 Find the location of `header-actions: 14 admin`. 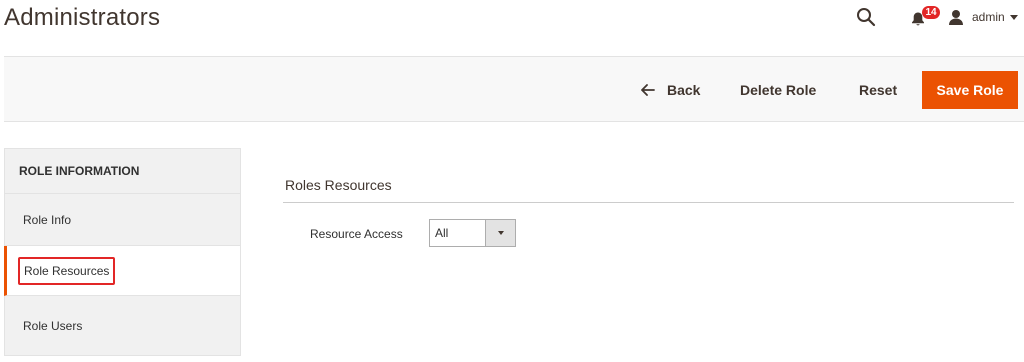

header-actions: 14 admin is located at coordinates (924, 18).